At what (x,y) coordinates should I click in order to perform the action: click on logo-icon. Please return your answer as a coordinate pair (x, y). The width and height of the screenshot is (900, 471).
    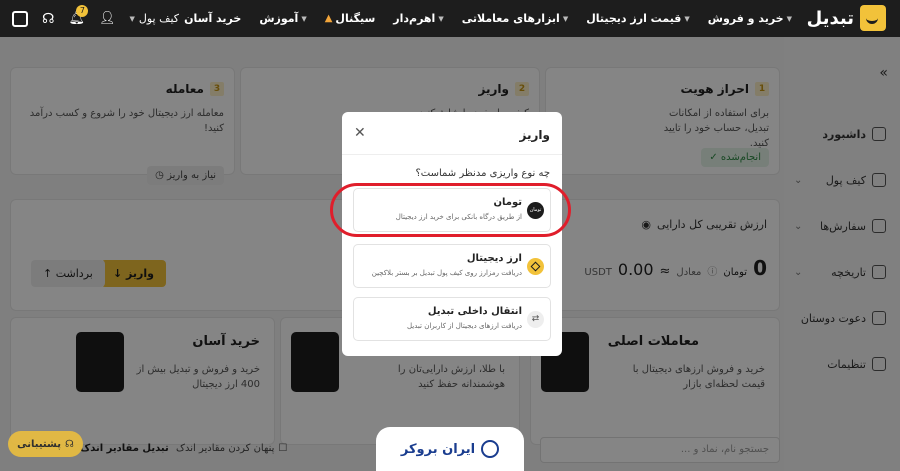
    Looking at the image, I should click on (873, 18).